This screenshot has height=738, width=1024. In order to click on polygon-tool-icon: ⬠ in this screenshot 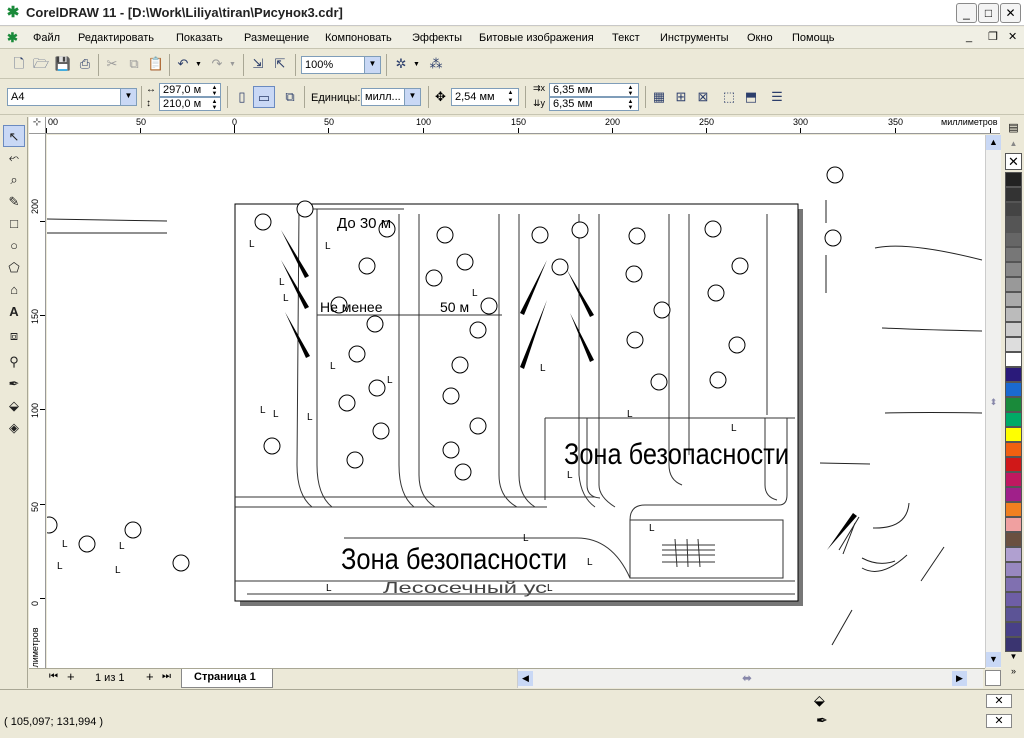, I will do `click(14, 268)`.